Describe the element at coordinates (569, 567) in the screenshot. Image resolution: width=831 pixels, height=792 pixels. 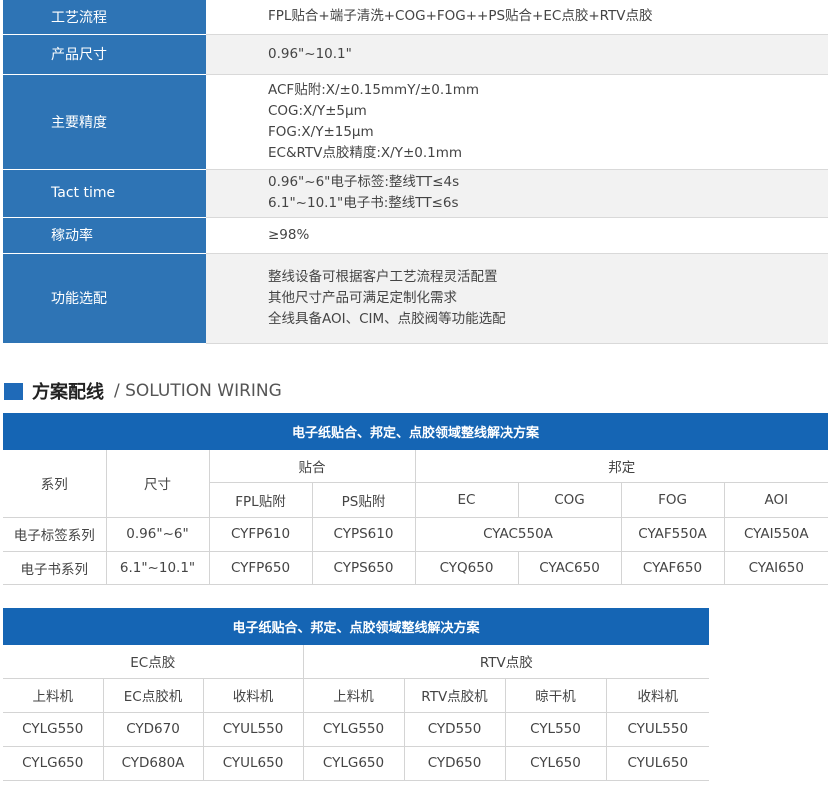
I see `cell-cog: CYAC650` at that location.